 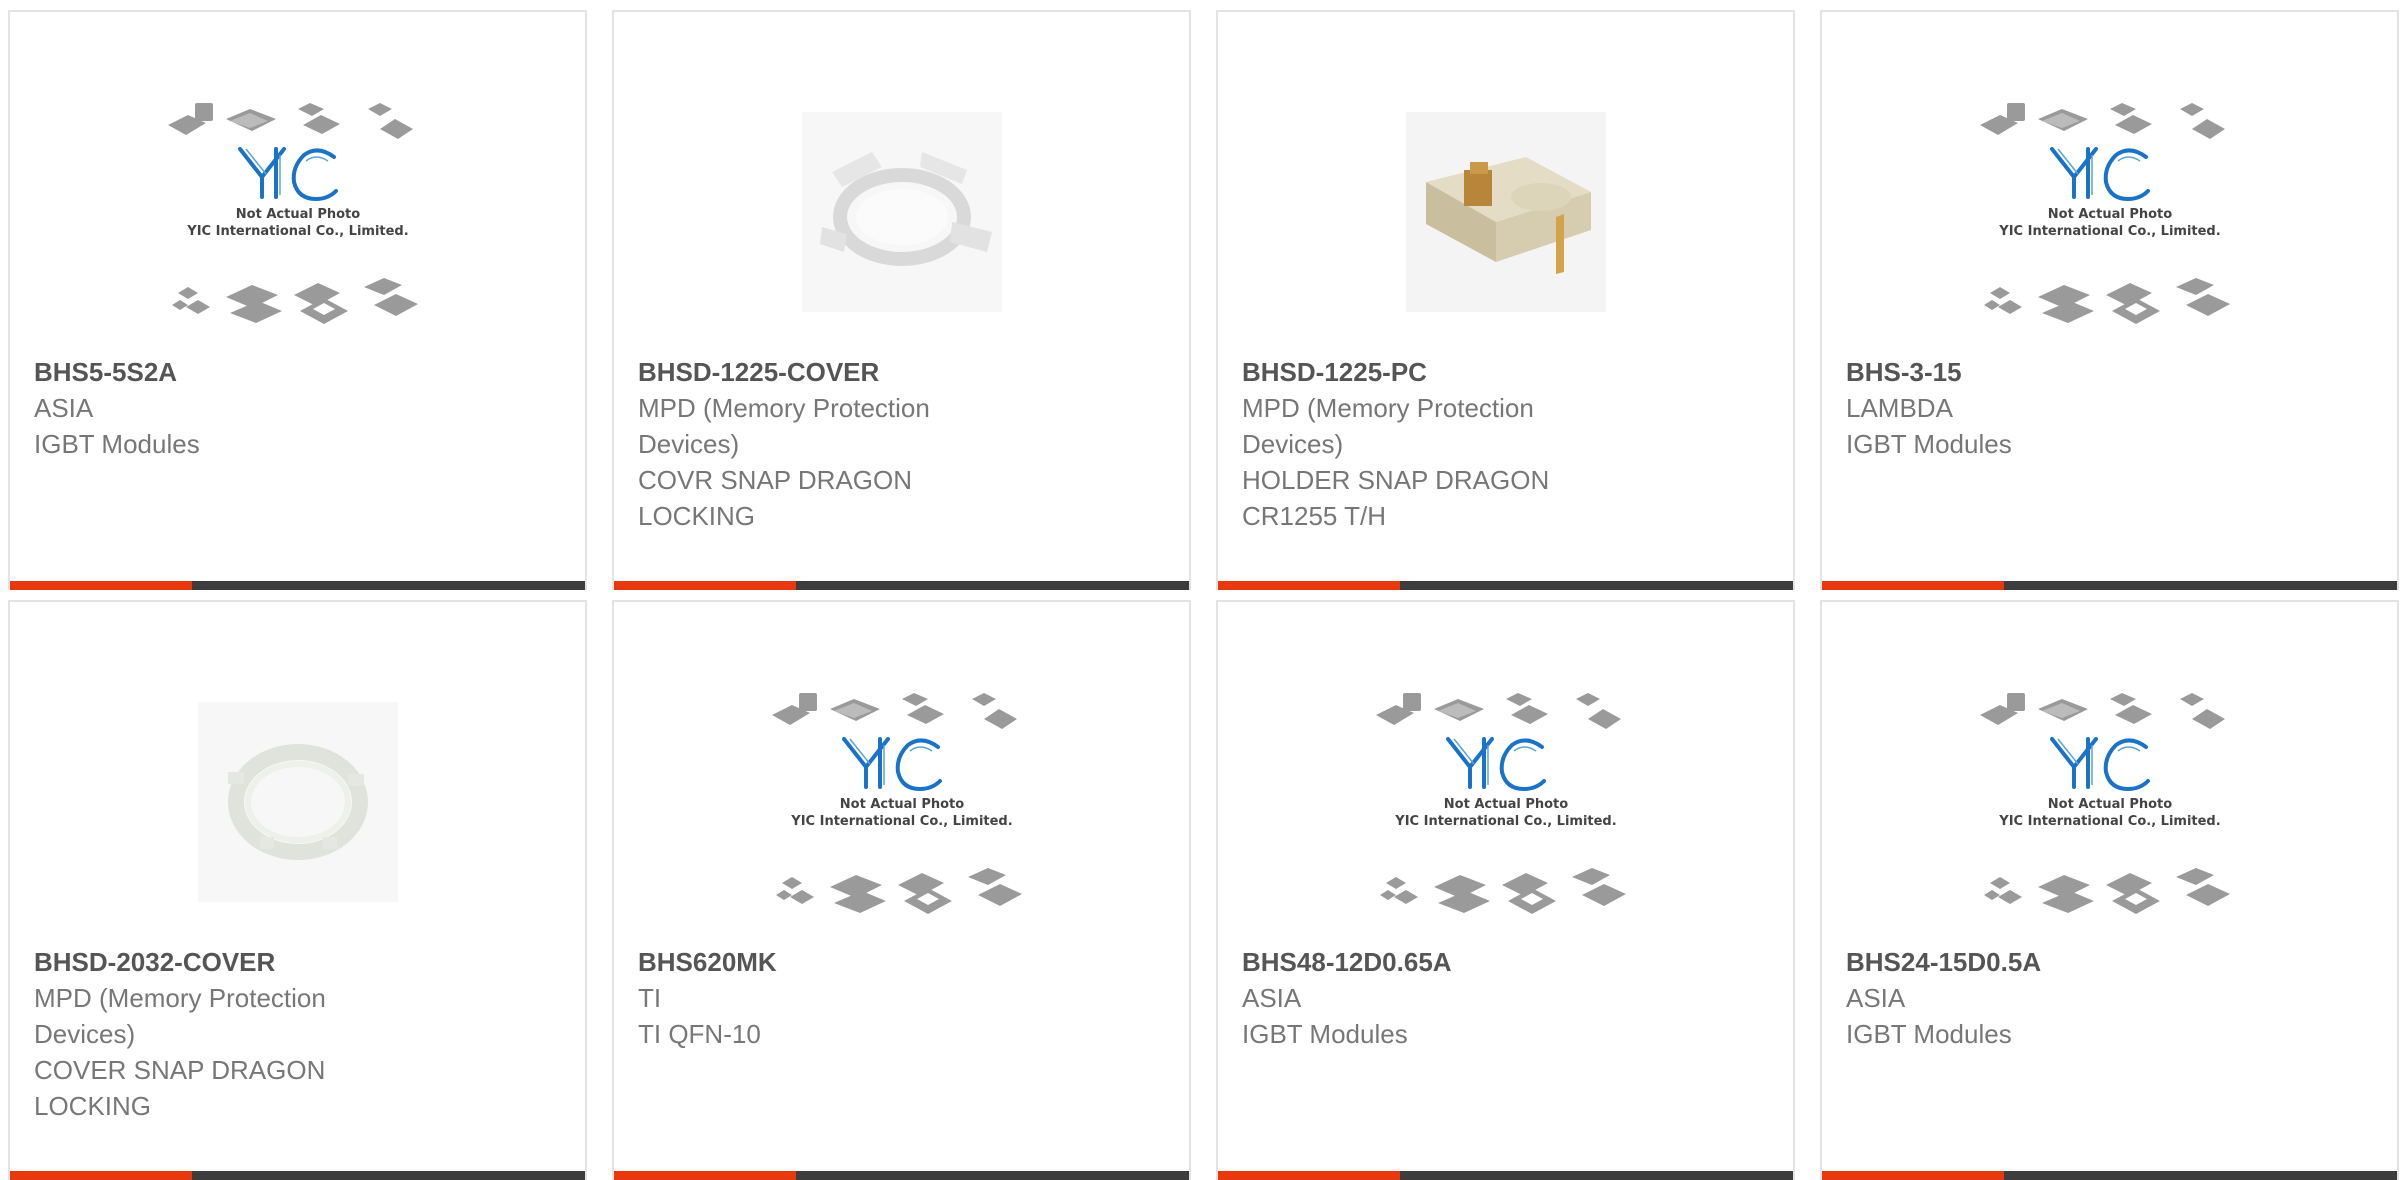 What do you see at coordinates (214, 408) in the screenshot?
I see `product-info: BHS5-5S2A ASIA IGBT Modules` at bounding box center [214, 408].